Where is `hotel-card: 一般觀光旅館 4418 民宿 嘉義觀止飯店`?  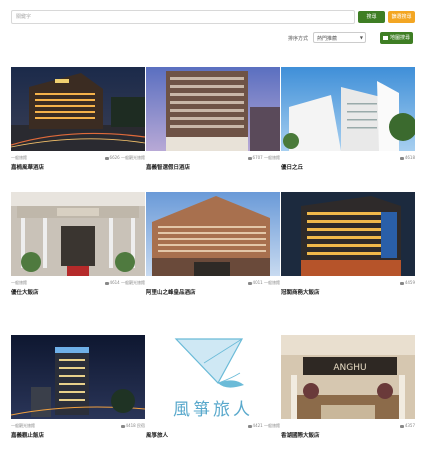
hotel-card: 一般觀光旅館 4418 民宿 嘉義觀止飯店 is located at coordinates (78, 395).